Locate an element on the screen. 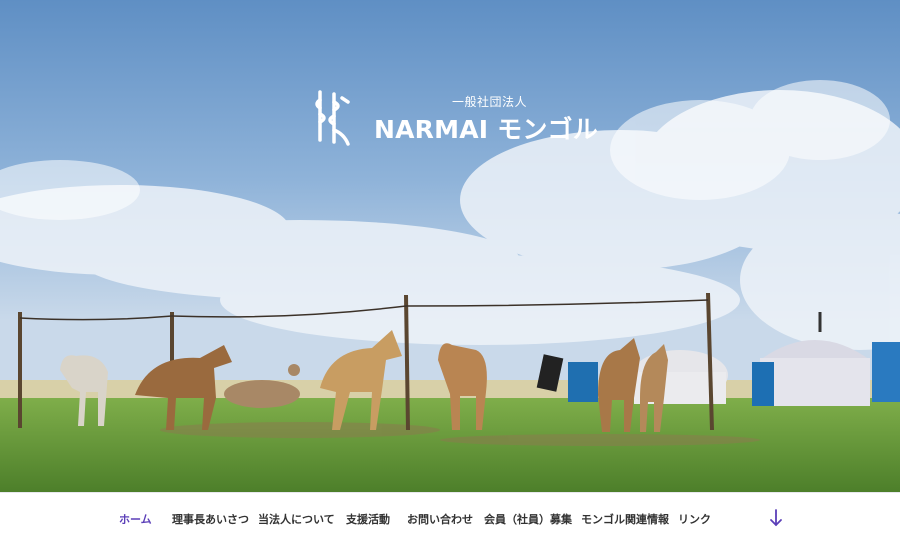 This screenshot has height=545, width=900. org-type-label: 一般社団法人 is located at coordinates (490, 102).